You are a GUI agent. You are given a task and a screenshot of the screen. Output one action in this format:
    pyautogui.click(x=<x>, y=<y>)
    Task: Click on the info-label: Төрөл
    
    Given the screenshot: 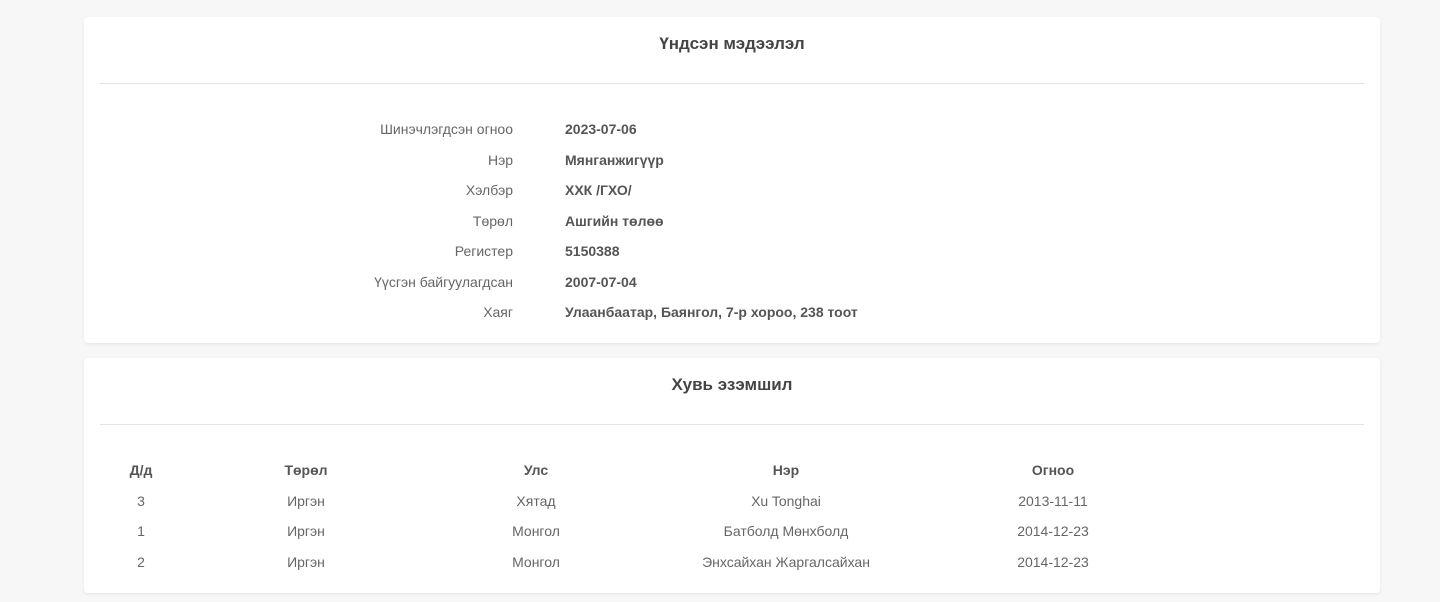 What is the action you would take?
    pyautogui.click(x=492, y=220)
    